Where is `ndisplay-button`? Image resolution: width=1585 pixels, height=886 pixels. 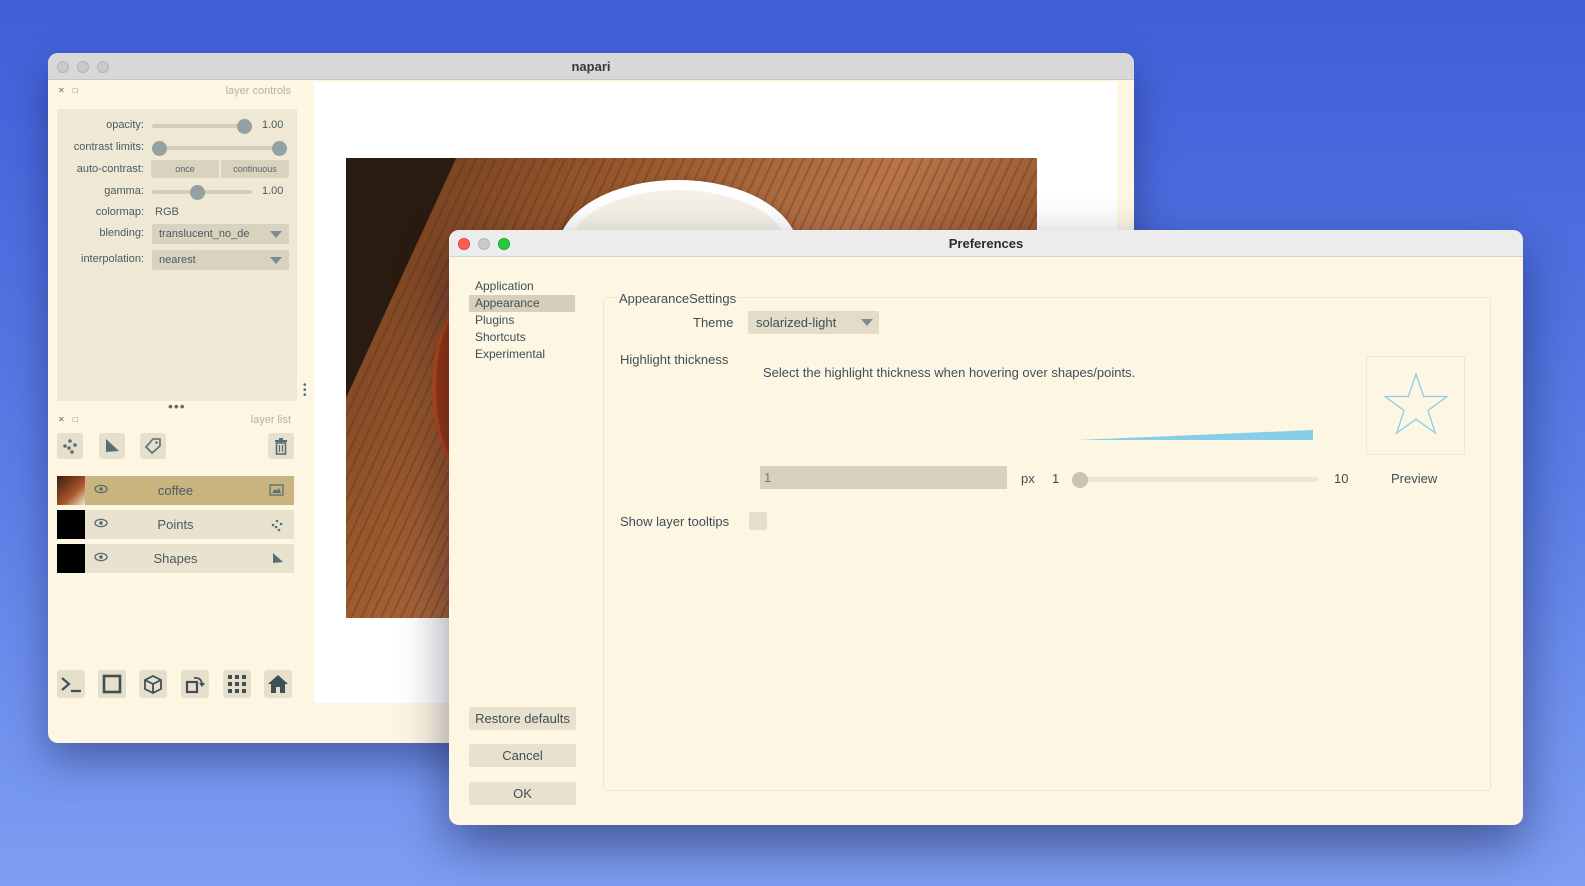
ndisplay-button is located at coordinates (112, 684).